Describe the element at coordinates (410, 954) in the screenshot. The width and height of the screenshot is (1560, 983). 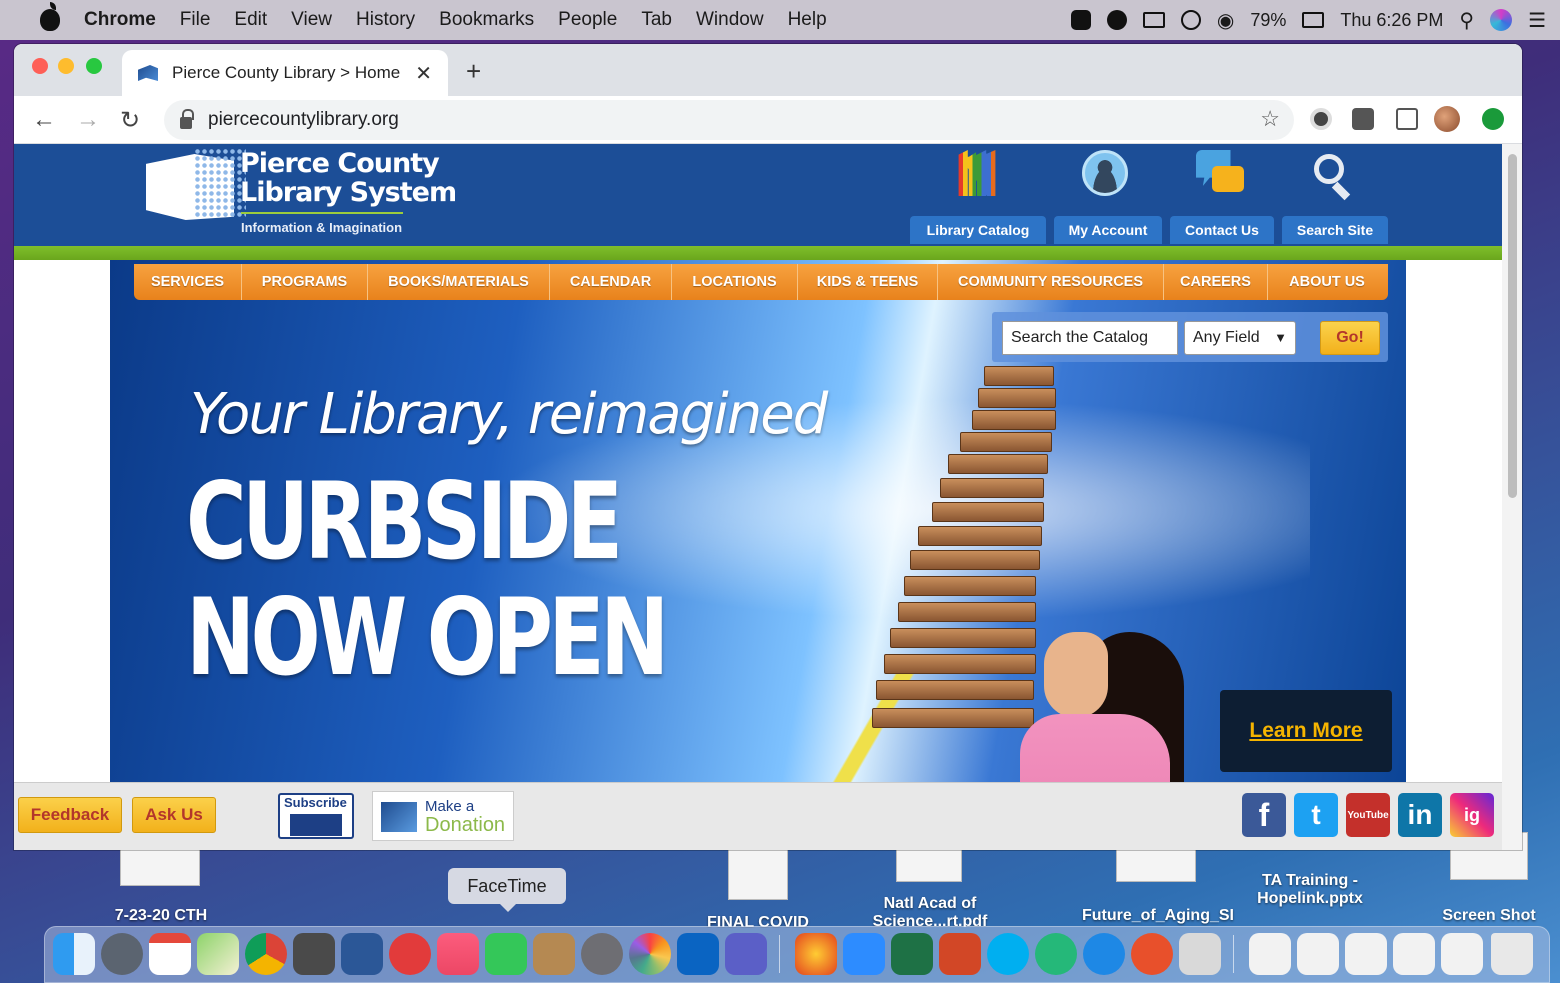
I see `blocked-app-icon` at that location.